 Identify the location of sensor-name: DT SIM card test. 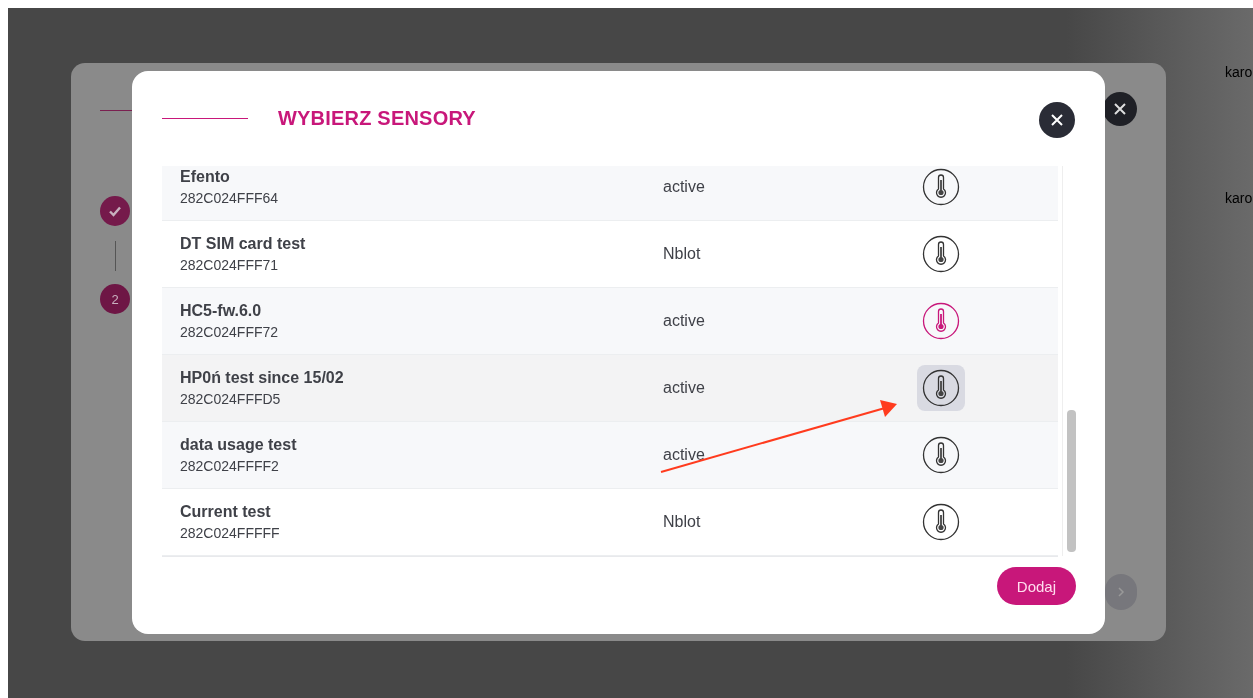
(243, 244).